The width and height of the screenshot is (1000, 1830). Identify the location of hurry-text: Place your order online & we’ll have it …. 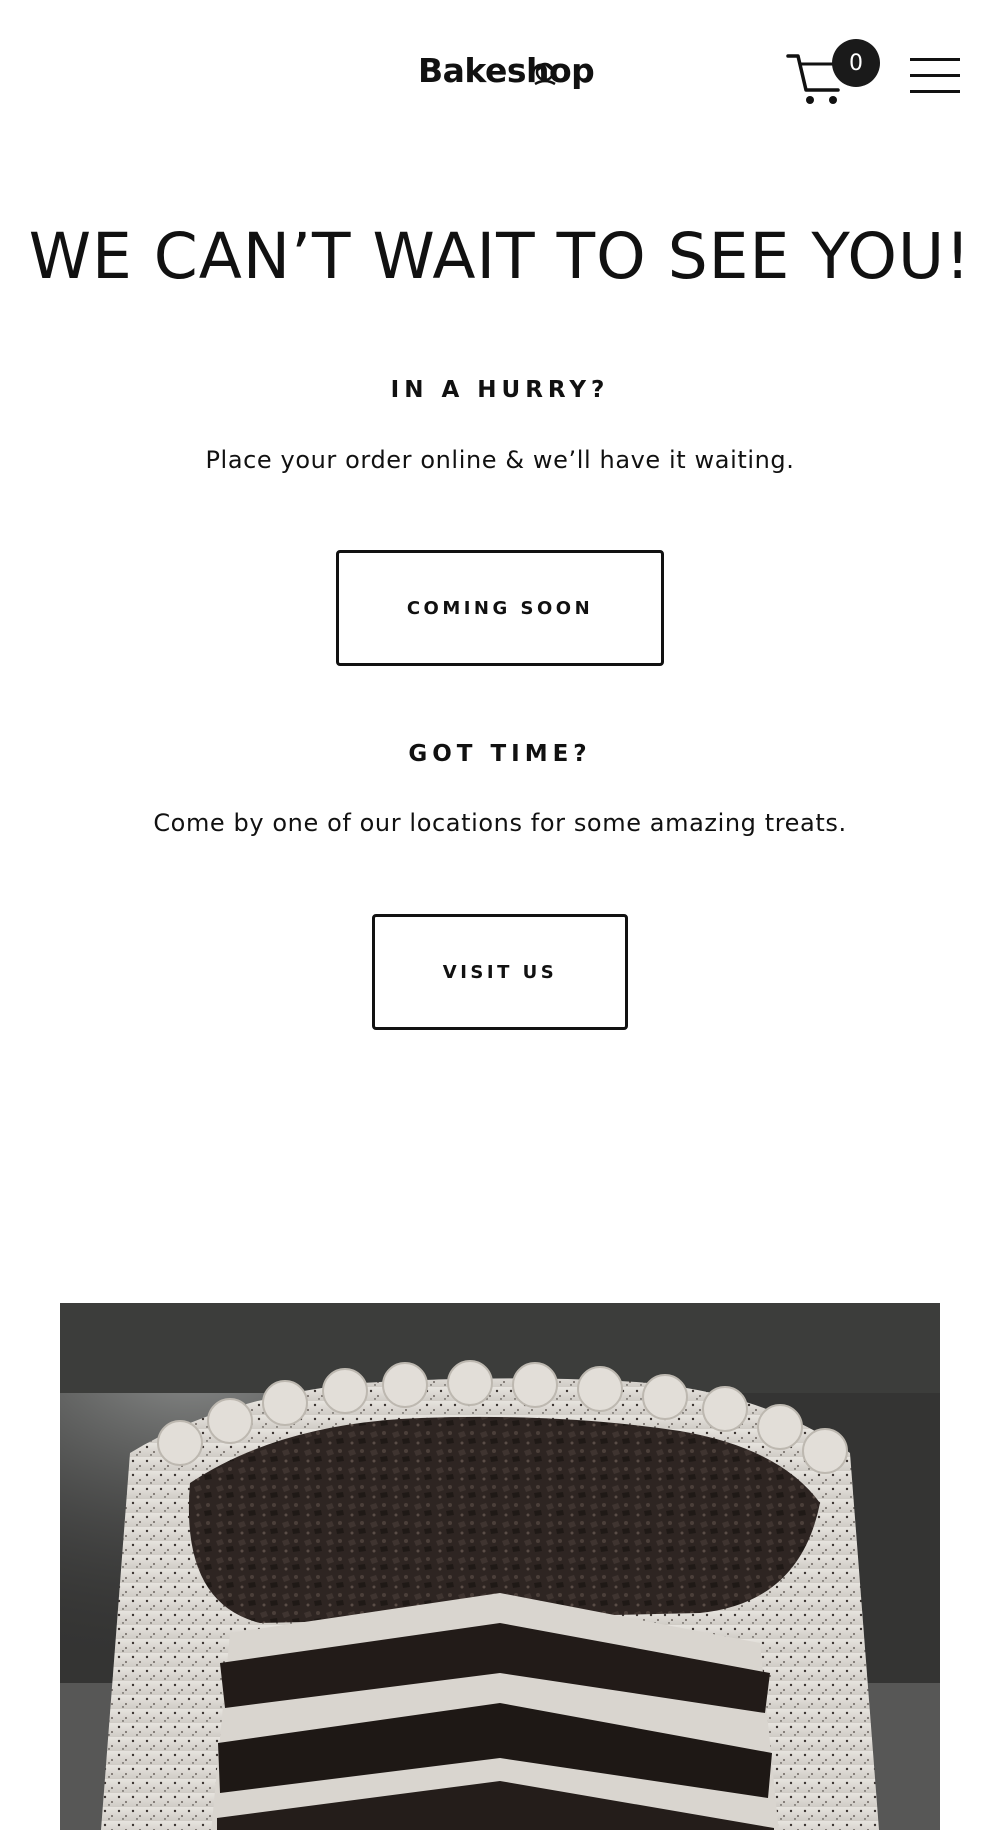
(500, 460).